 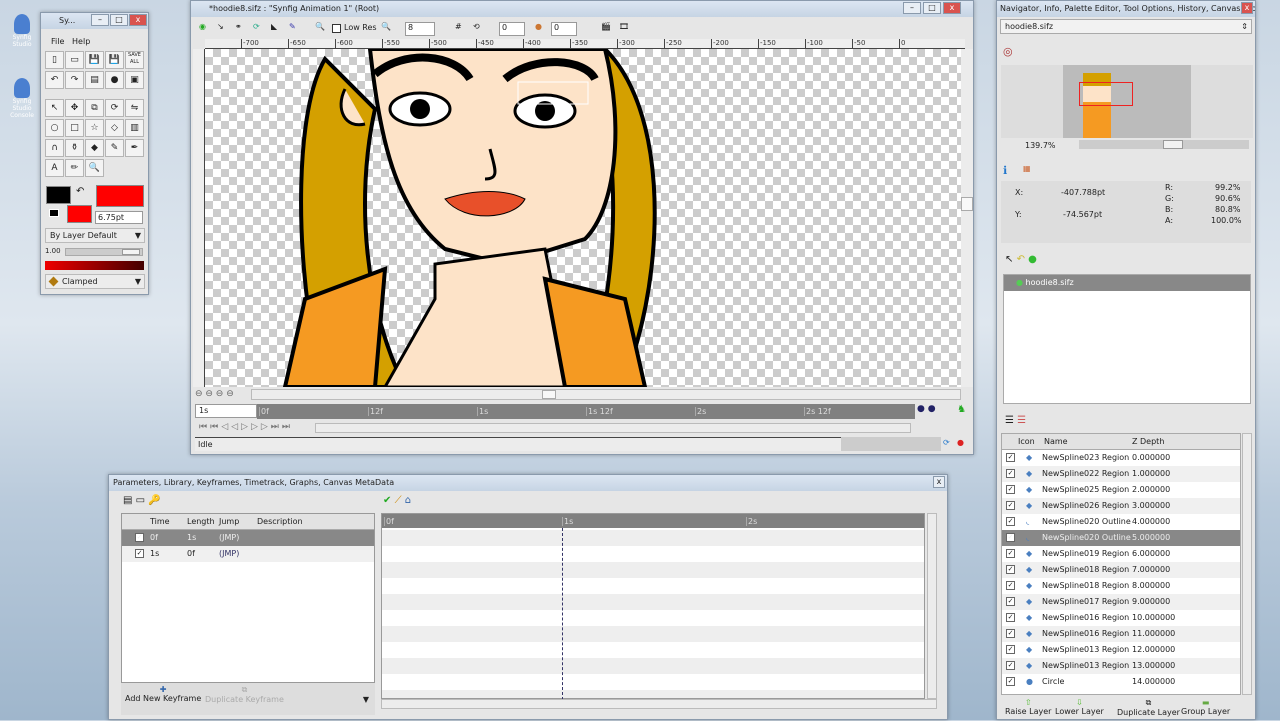 What do you see at coordinates (79, 214) in the screenshot?
I see `fill-color-swatch` at bounding box center [79, 214].